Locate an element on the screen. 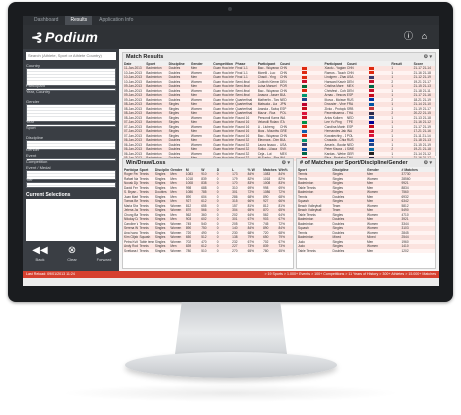 The image size is (461, 415). table-cell: Table Tennis is located at coordinates (314, 250).